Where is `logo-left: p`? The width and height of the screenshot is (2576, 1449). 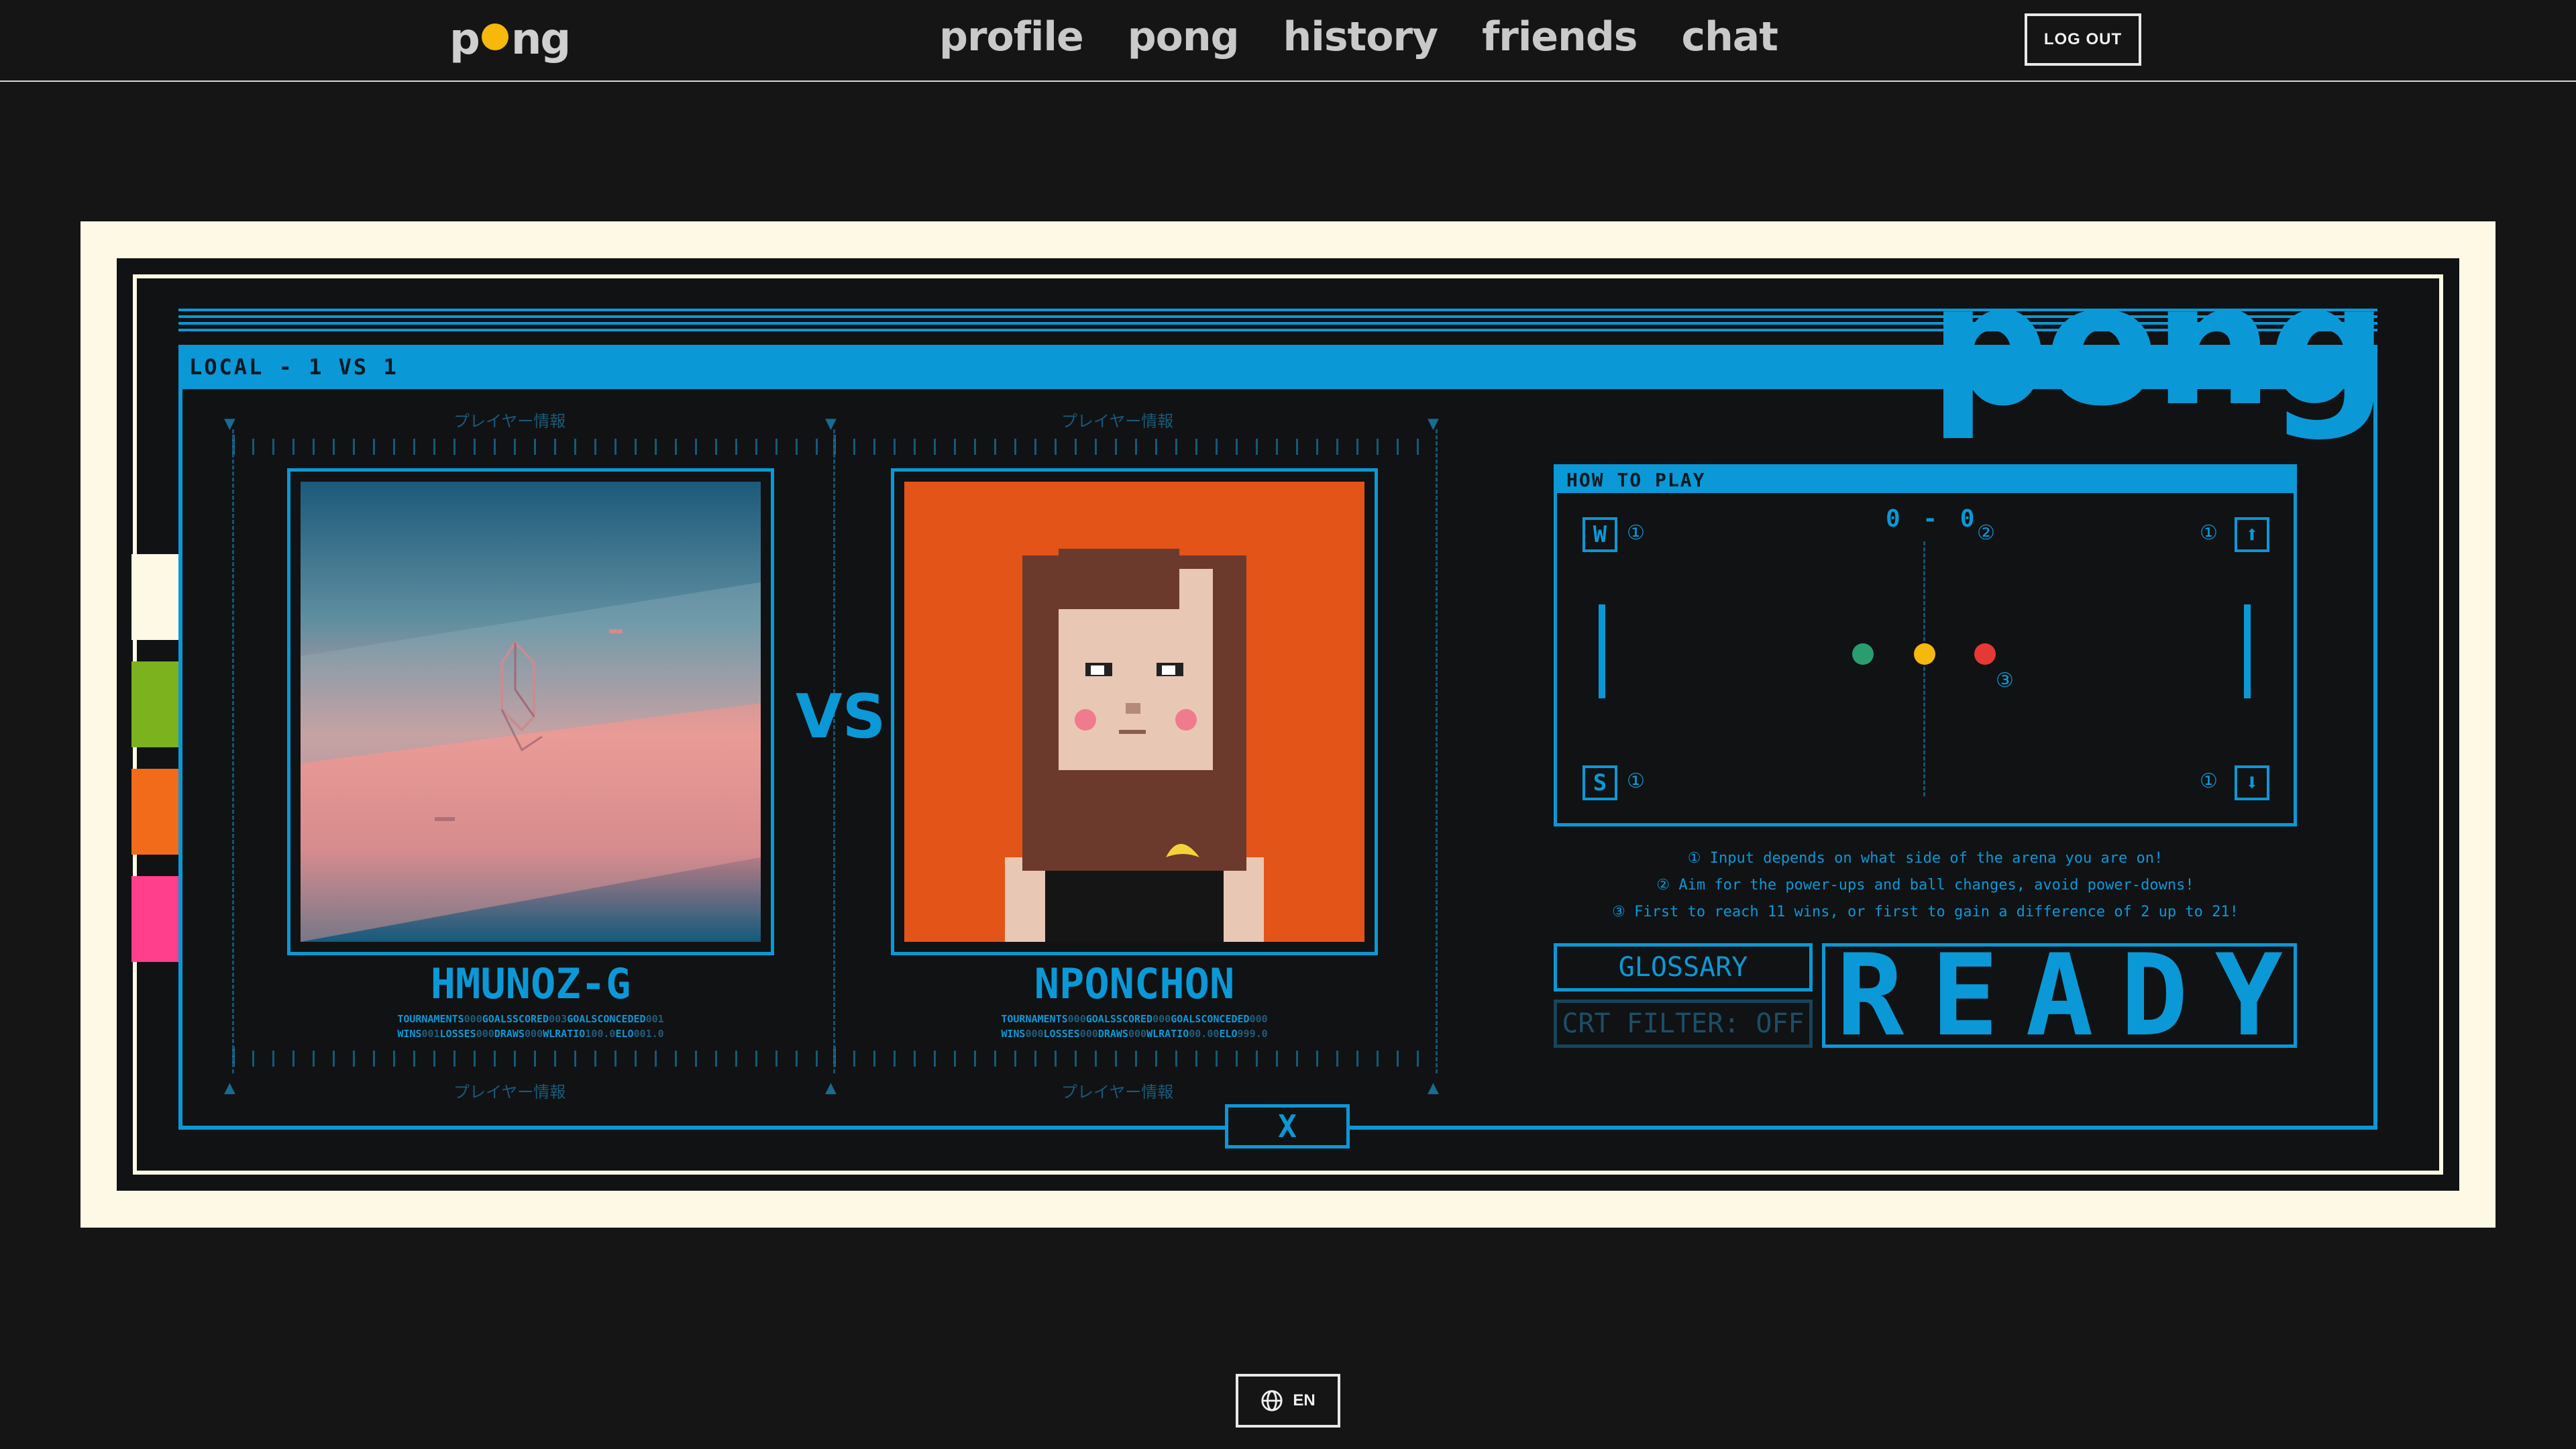 logo-left: p is located at coordinates (464, 39).